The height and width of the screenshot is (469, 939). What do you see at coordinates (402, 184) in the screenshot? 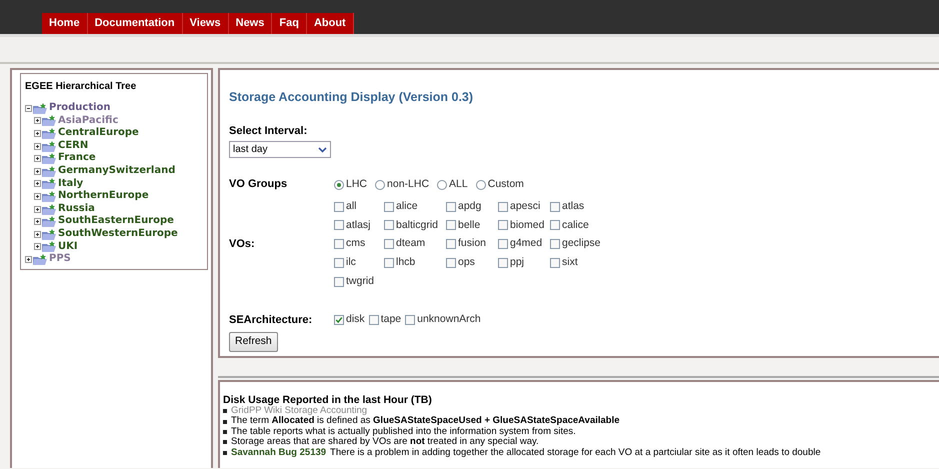
I see `radio-option: non-LHC` at bounding box center [402, 184].